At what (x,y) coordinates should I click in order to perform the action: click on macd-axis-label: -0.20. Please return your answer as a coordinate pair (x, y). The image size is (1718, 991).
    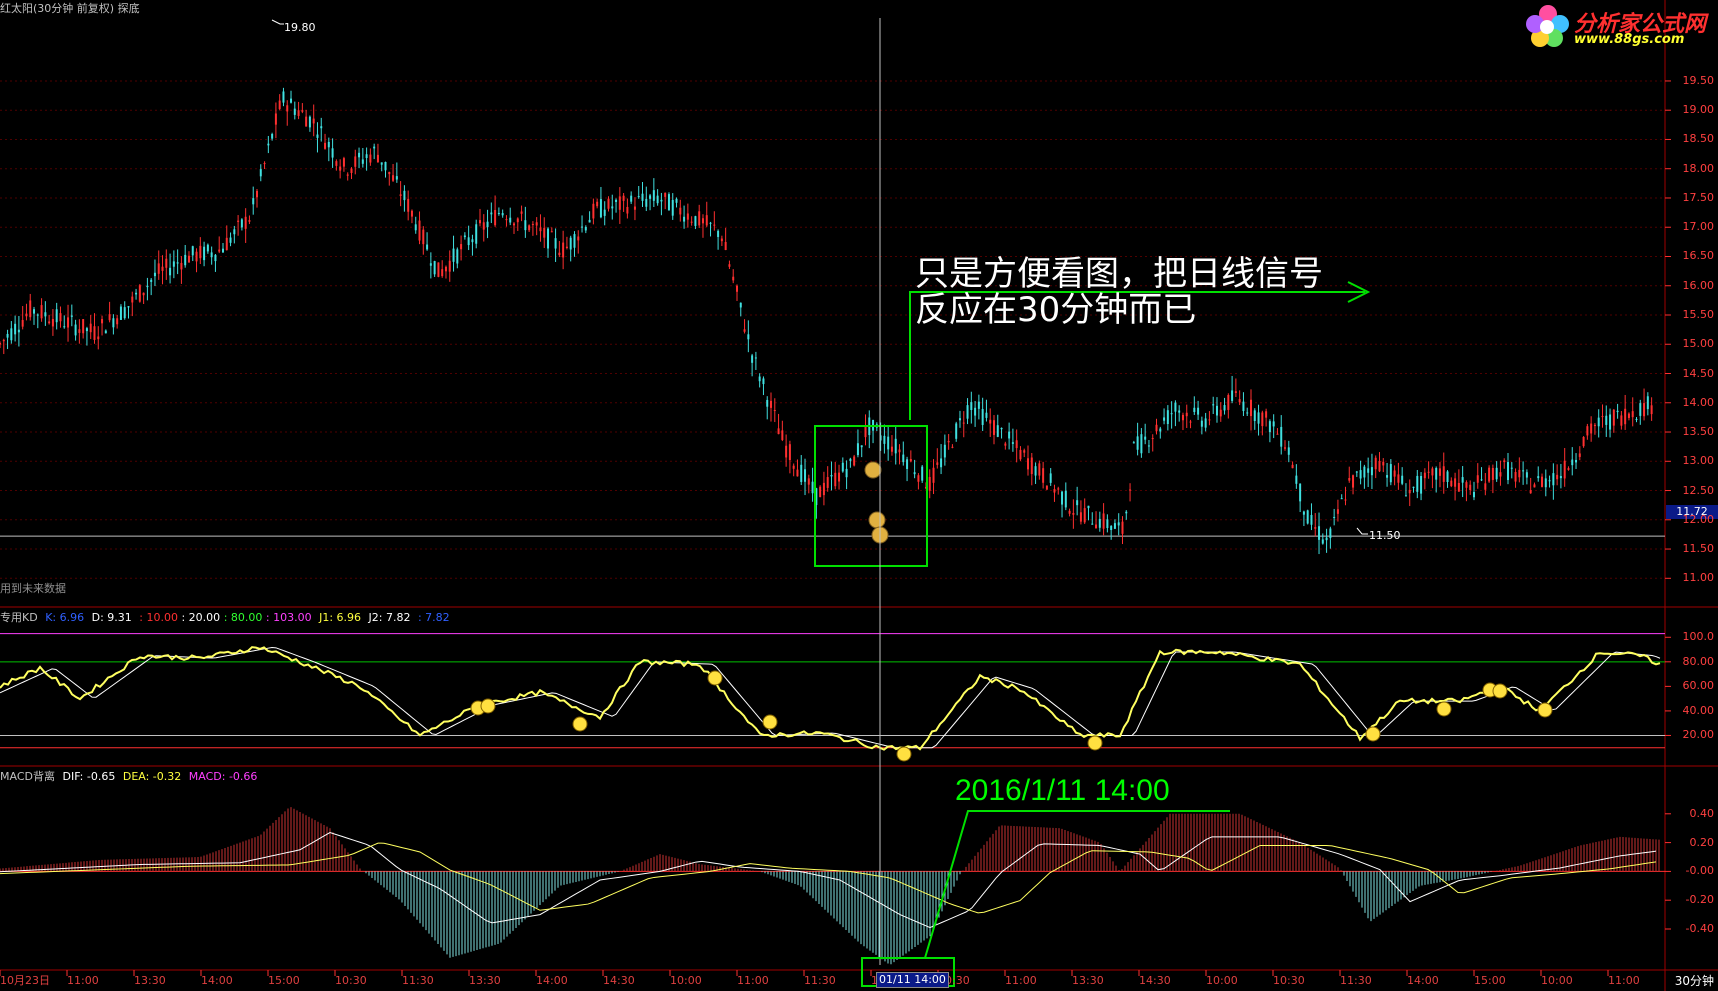
    Looking at the image, I should click on (1699, 900).